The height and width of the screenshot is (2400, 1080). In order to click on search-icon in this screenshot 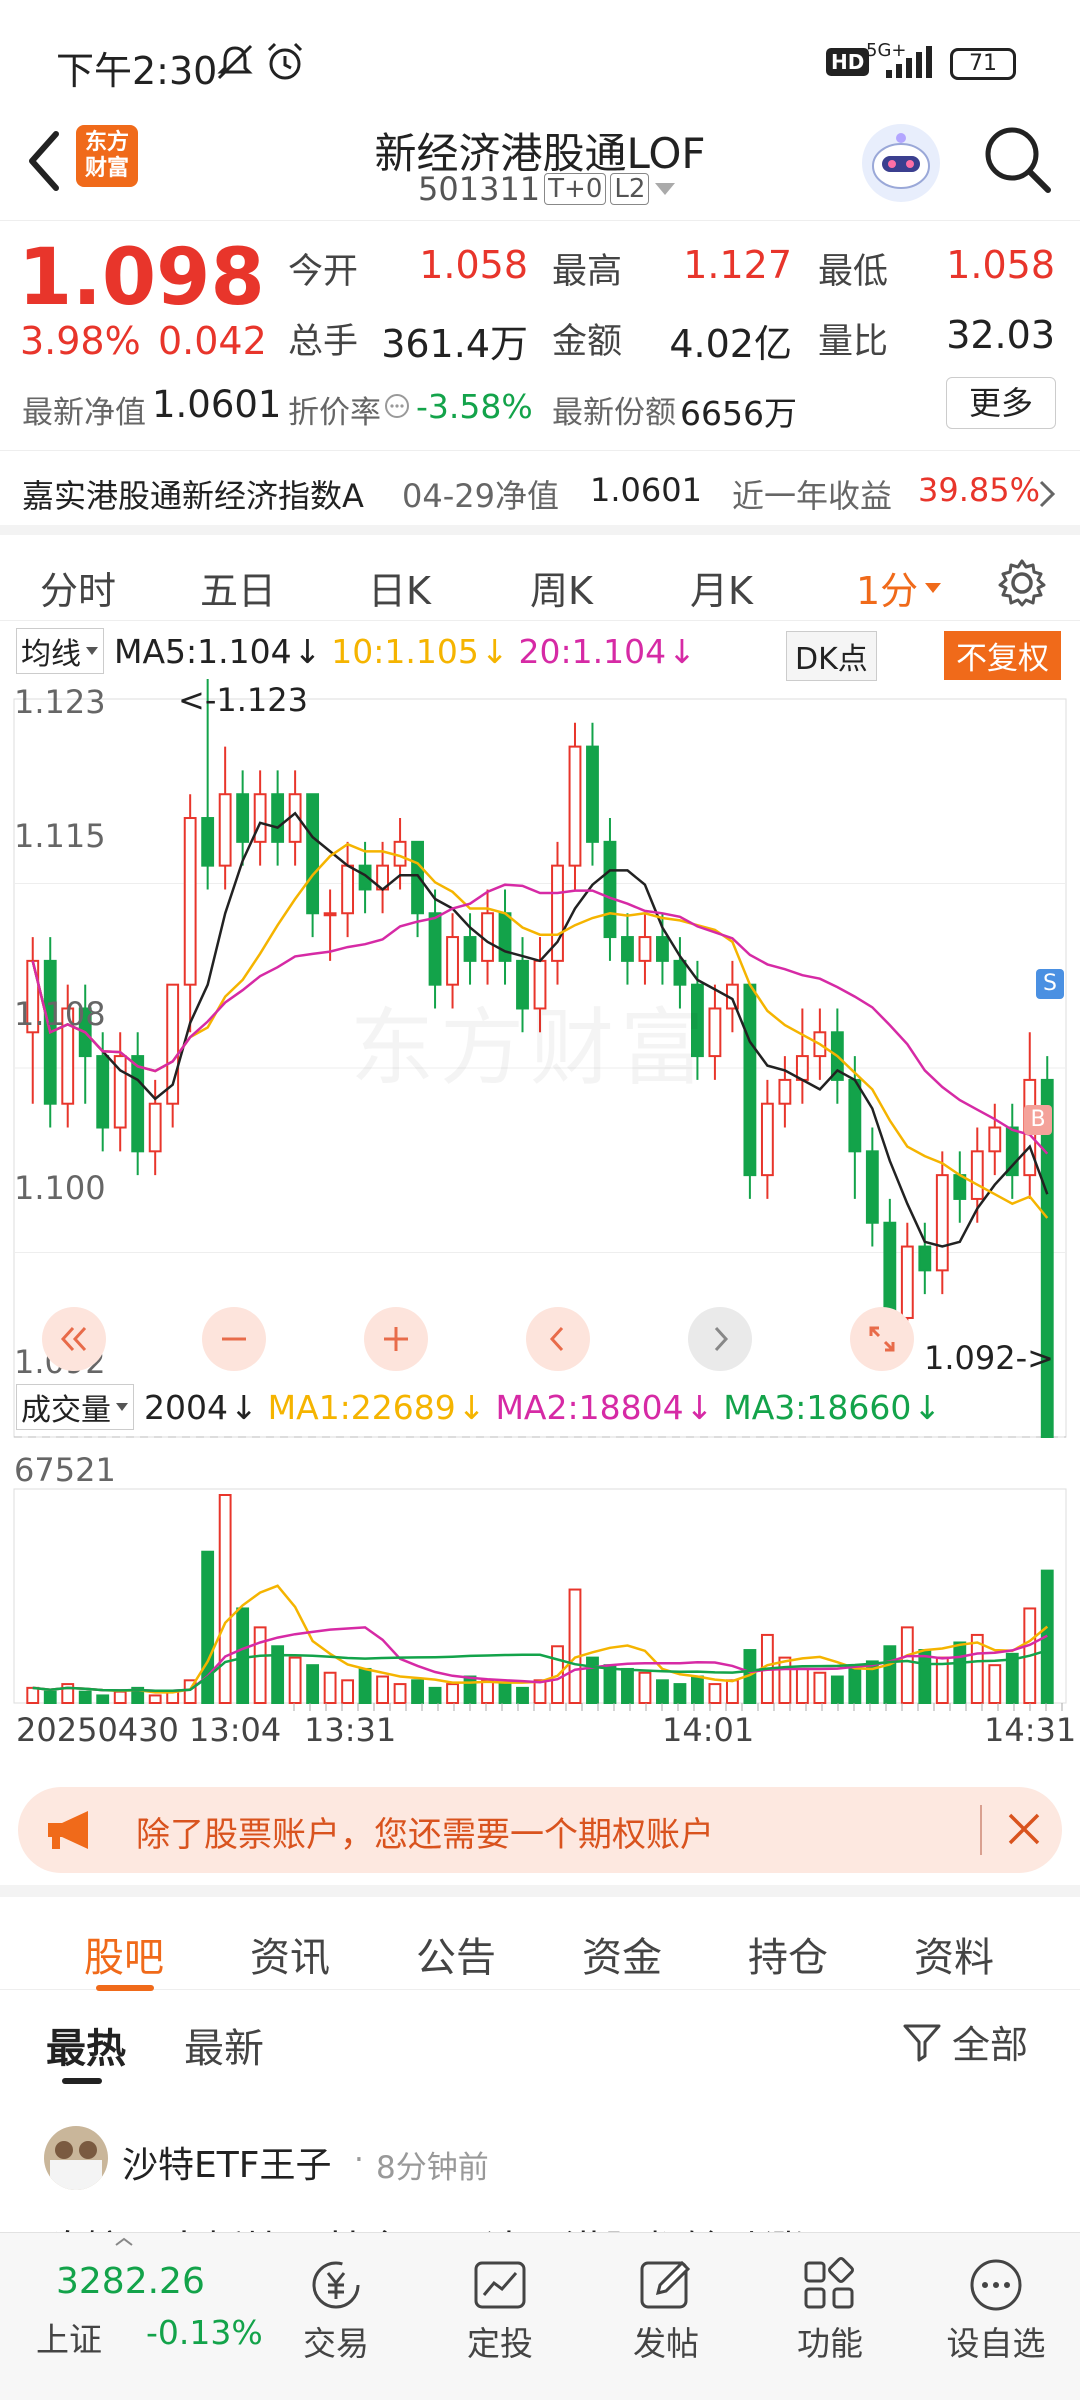, I will do `click(1017, 159)`.